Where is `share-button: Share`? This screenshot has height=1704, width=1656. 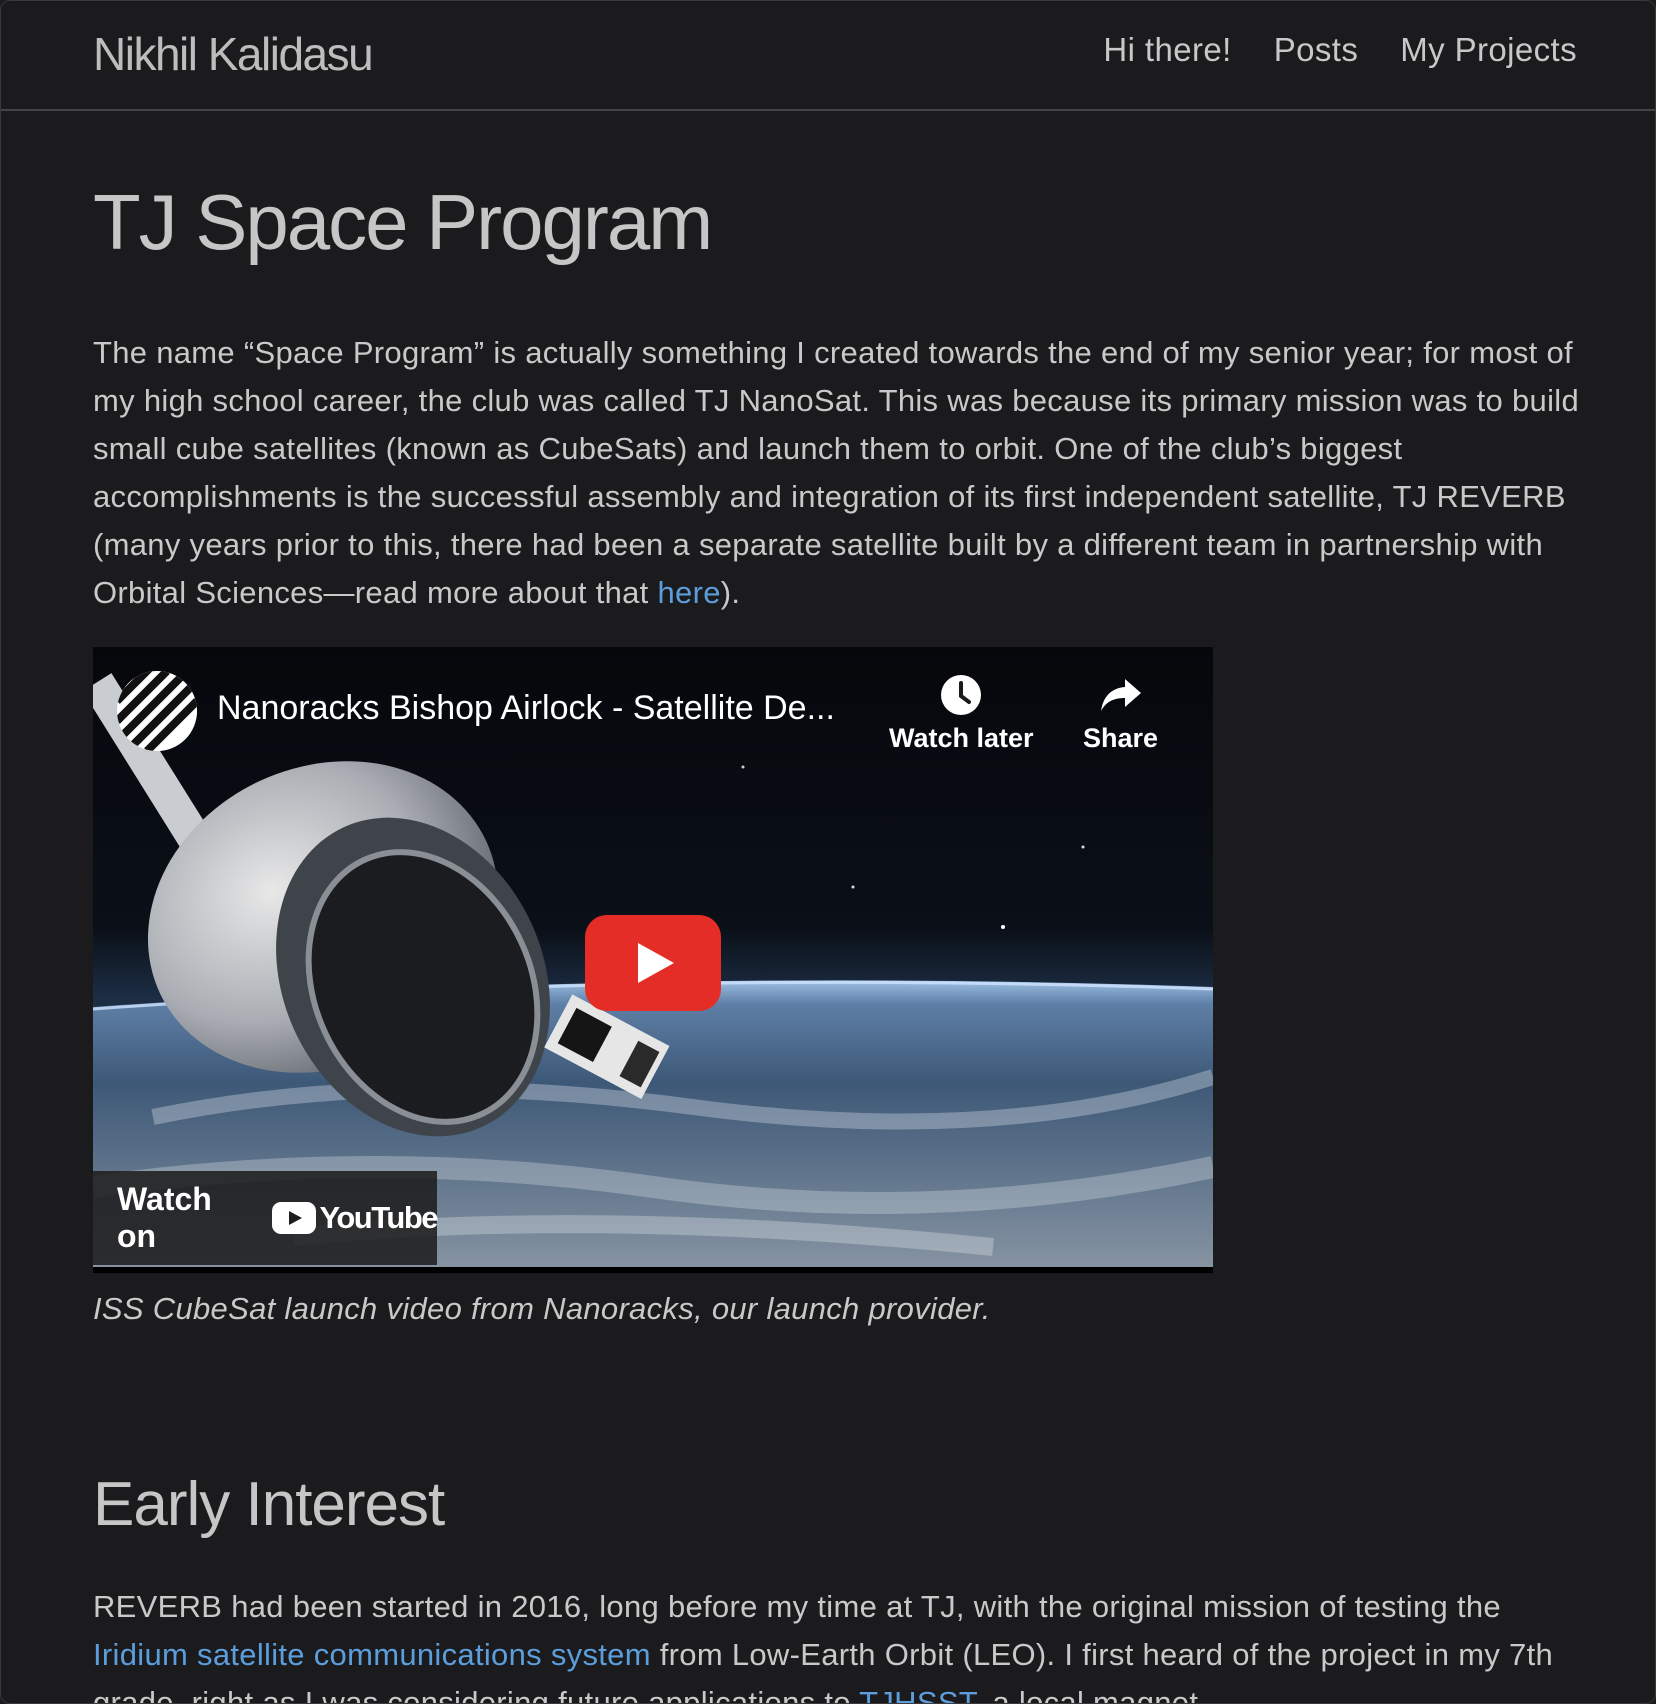 share-button: Share is located at coordinates (1120, 713).